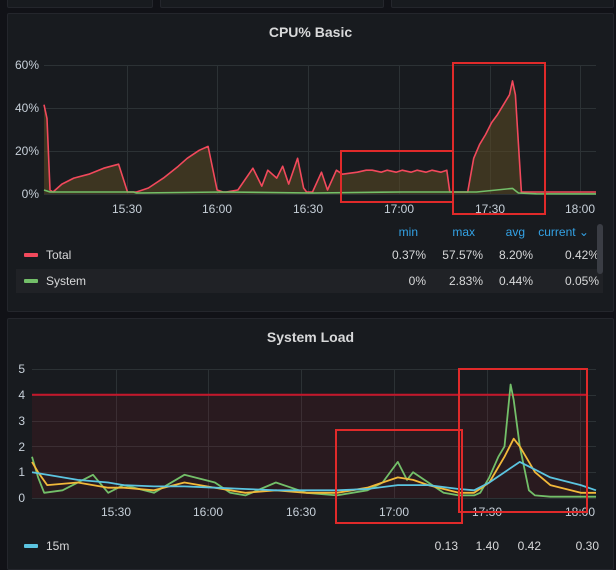 Image resolution: width=616 pixels, height=570 pixels. What do you see at coordinates (417, 281) in the screenshot?
I see `legend-min-value: 0%` at bounding box center [417, 281].